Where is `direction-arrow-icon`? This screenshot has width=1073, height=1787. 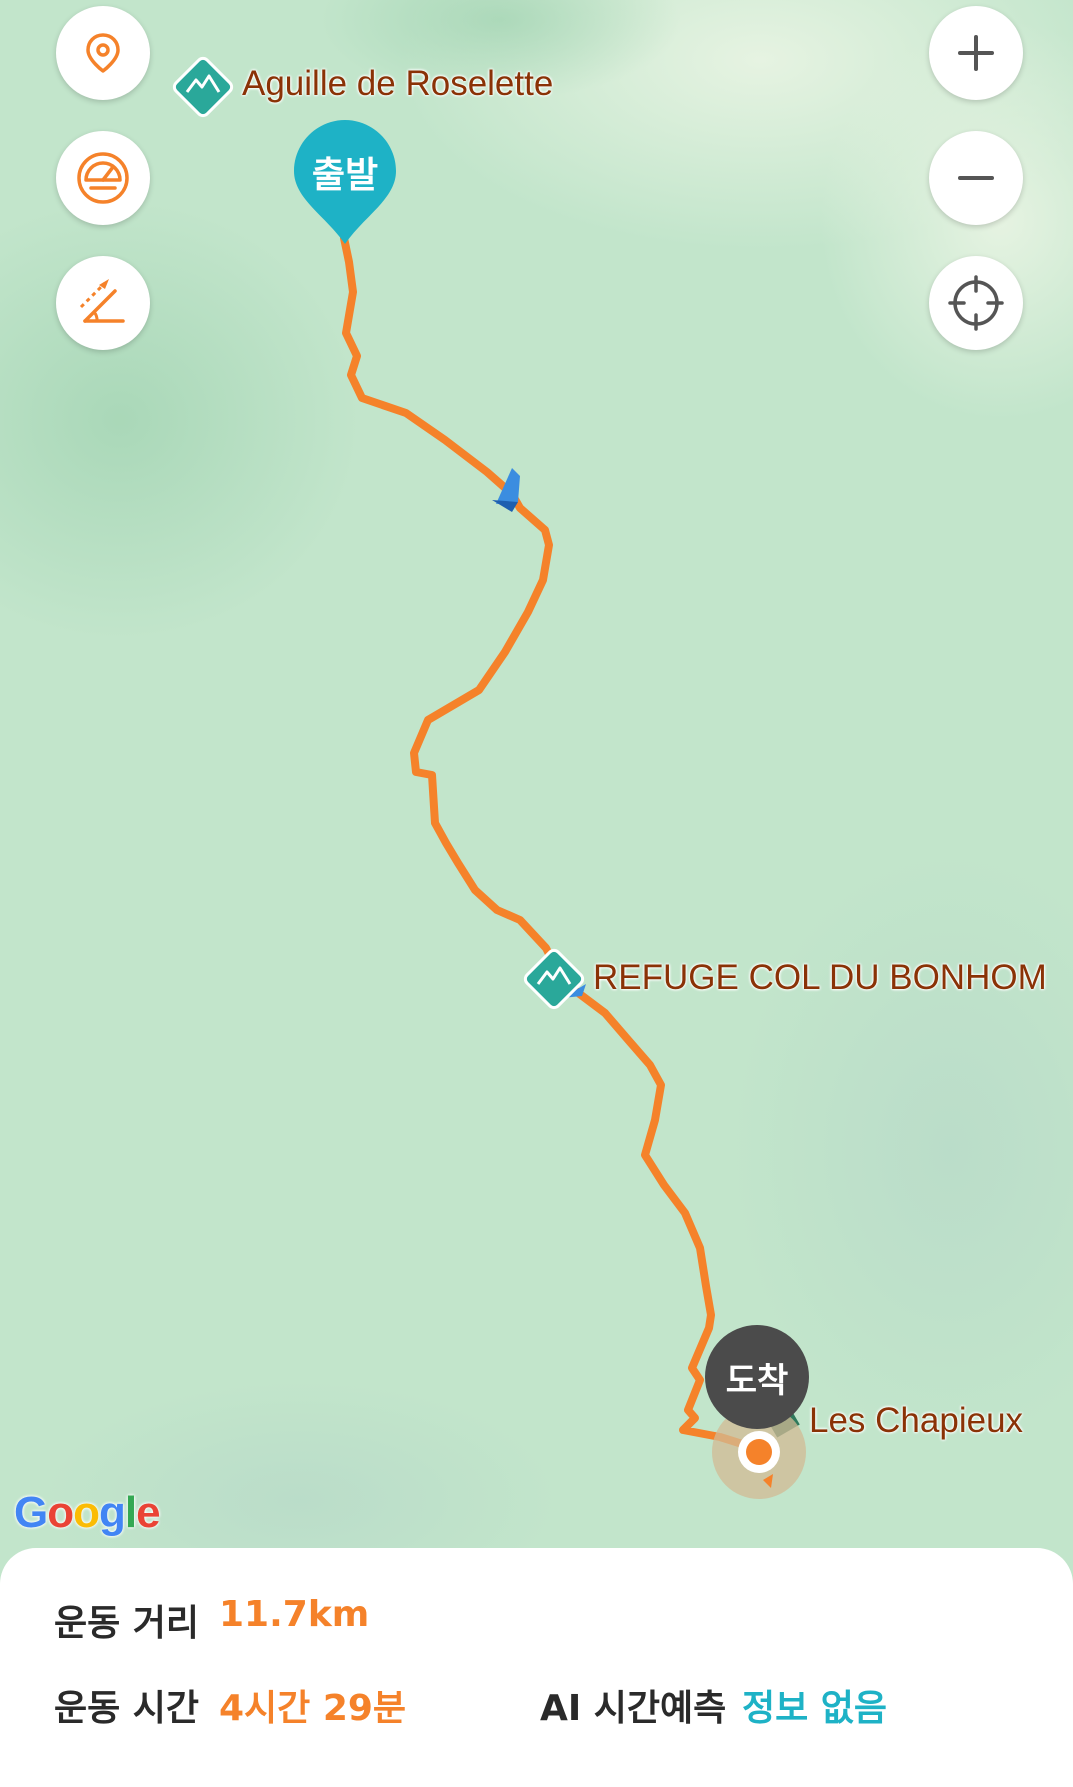
direction-arrow-icon is located at coordinates (506, 490).